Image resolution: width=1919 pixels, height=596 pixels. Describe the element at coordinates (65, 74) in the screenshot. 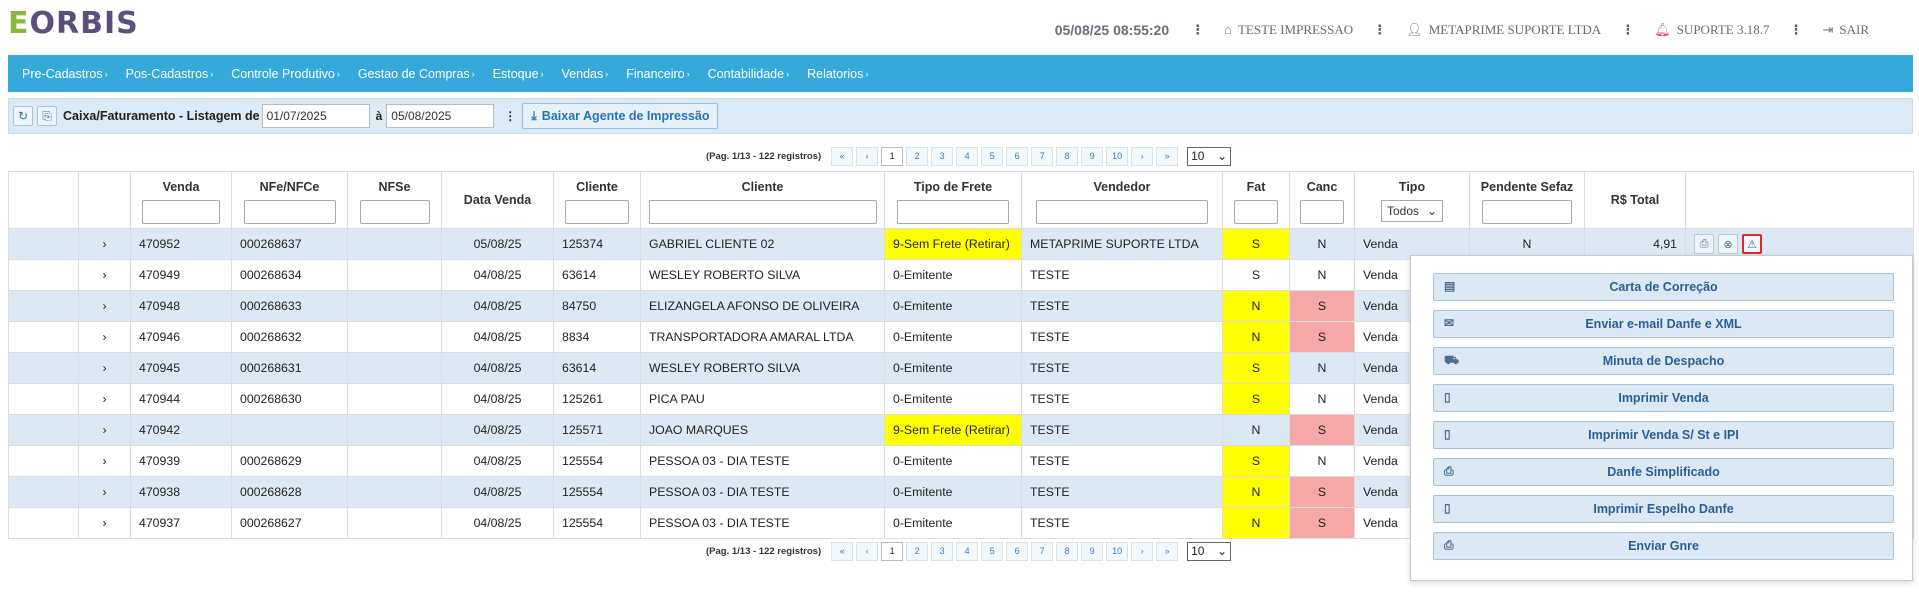

I see `menu-pre-cadastros: Pre-Cadastros` at that location.